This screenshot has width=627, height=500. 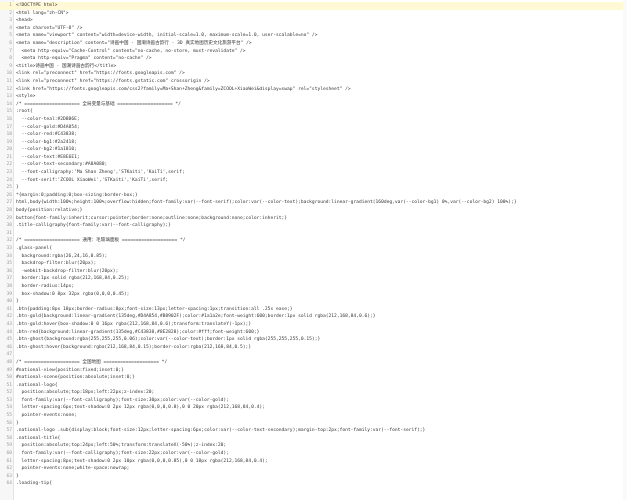 I want to click on code-line: 9 <title>诗画中国 · 国潮诗画古韵行</title>, so click(x=313, y=67).